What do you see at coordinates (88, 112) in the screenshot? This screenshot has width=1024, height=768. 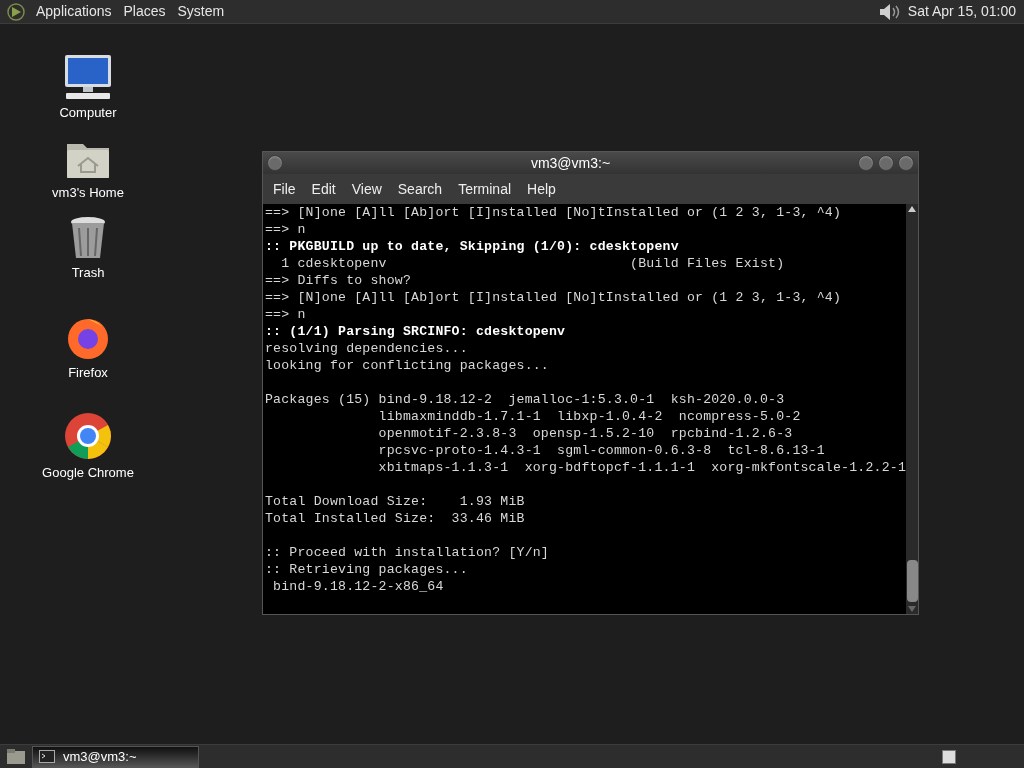 I see `desktop-icon-label: Computer` at bounding box center [88, 112].